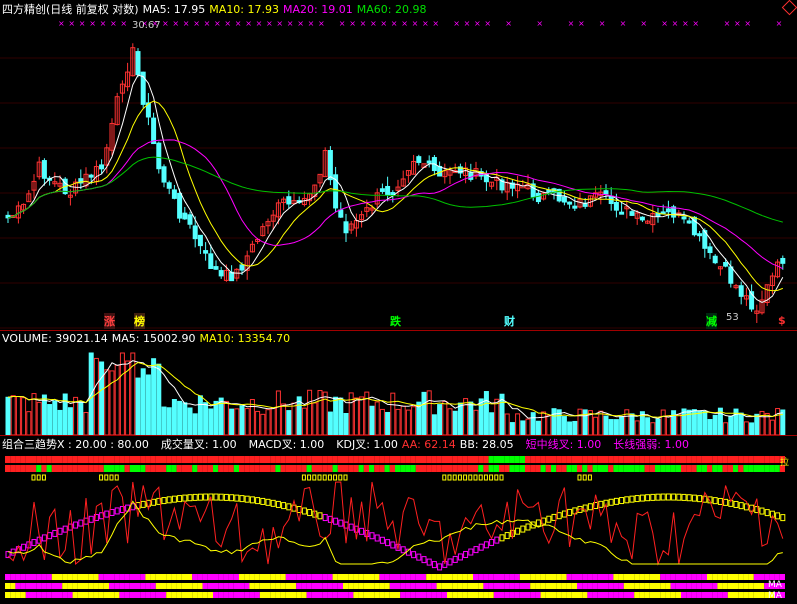  I want to click on stock-title: 四方精创(日线 前复权 对数), so click(70, 10).